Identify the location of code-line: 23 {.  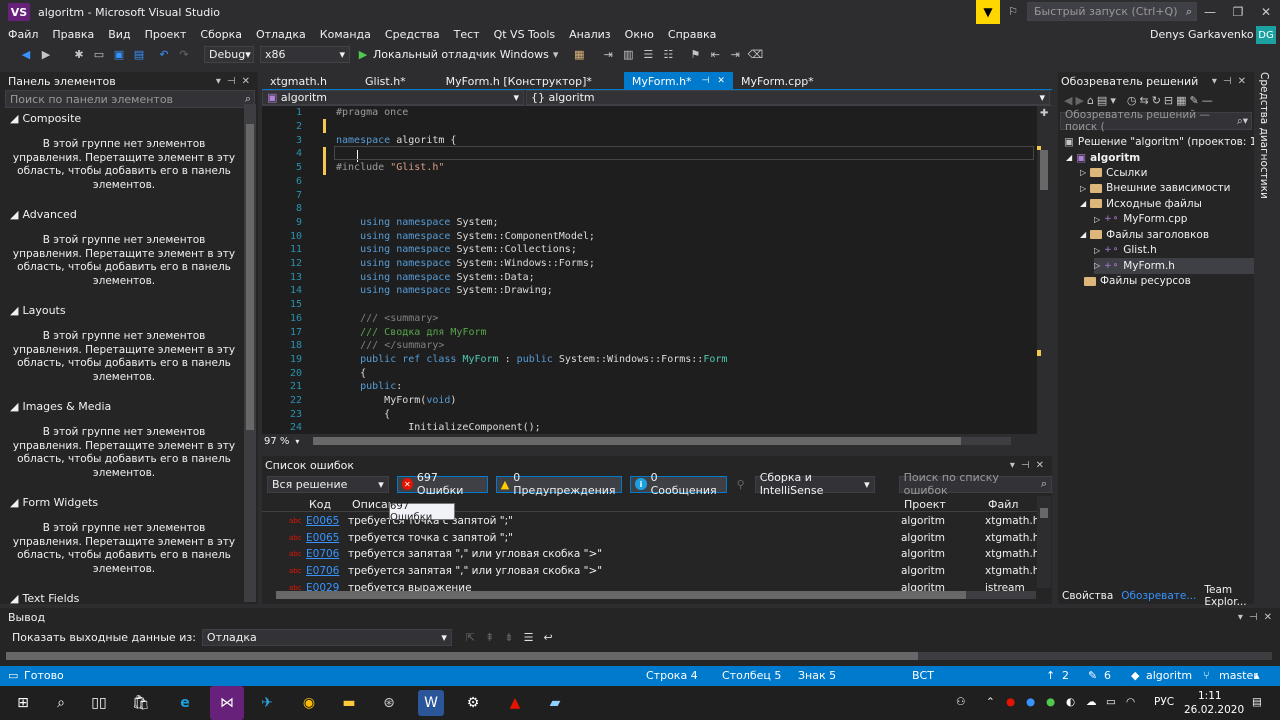
(649, 414).